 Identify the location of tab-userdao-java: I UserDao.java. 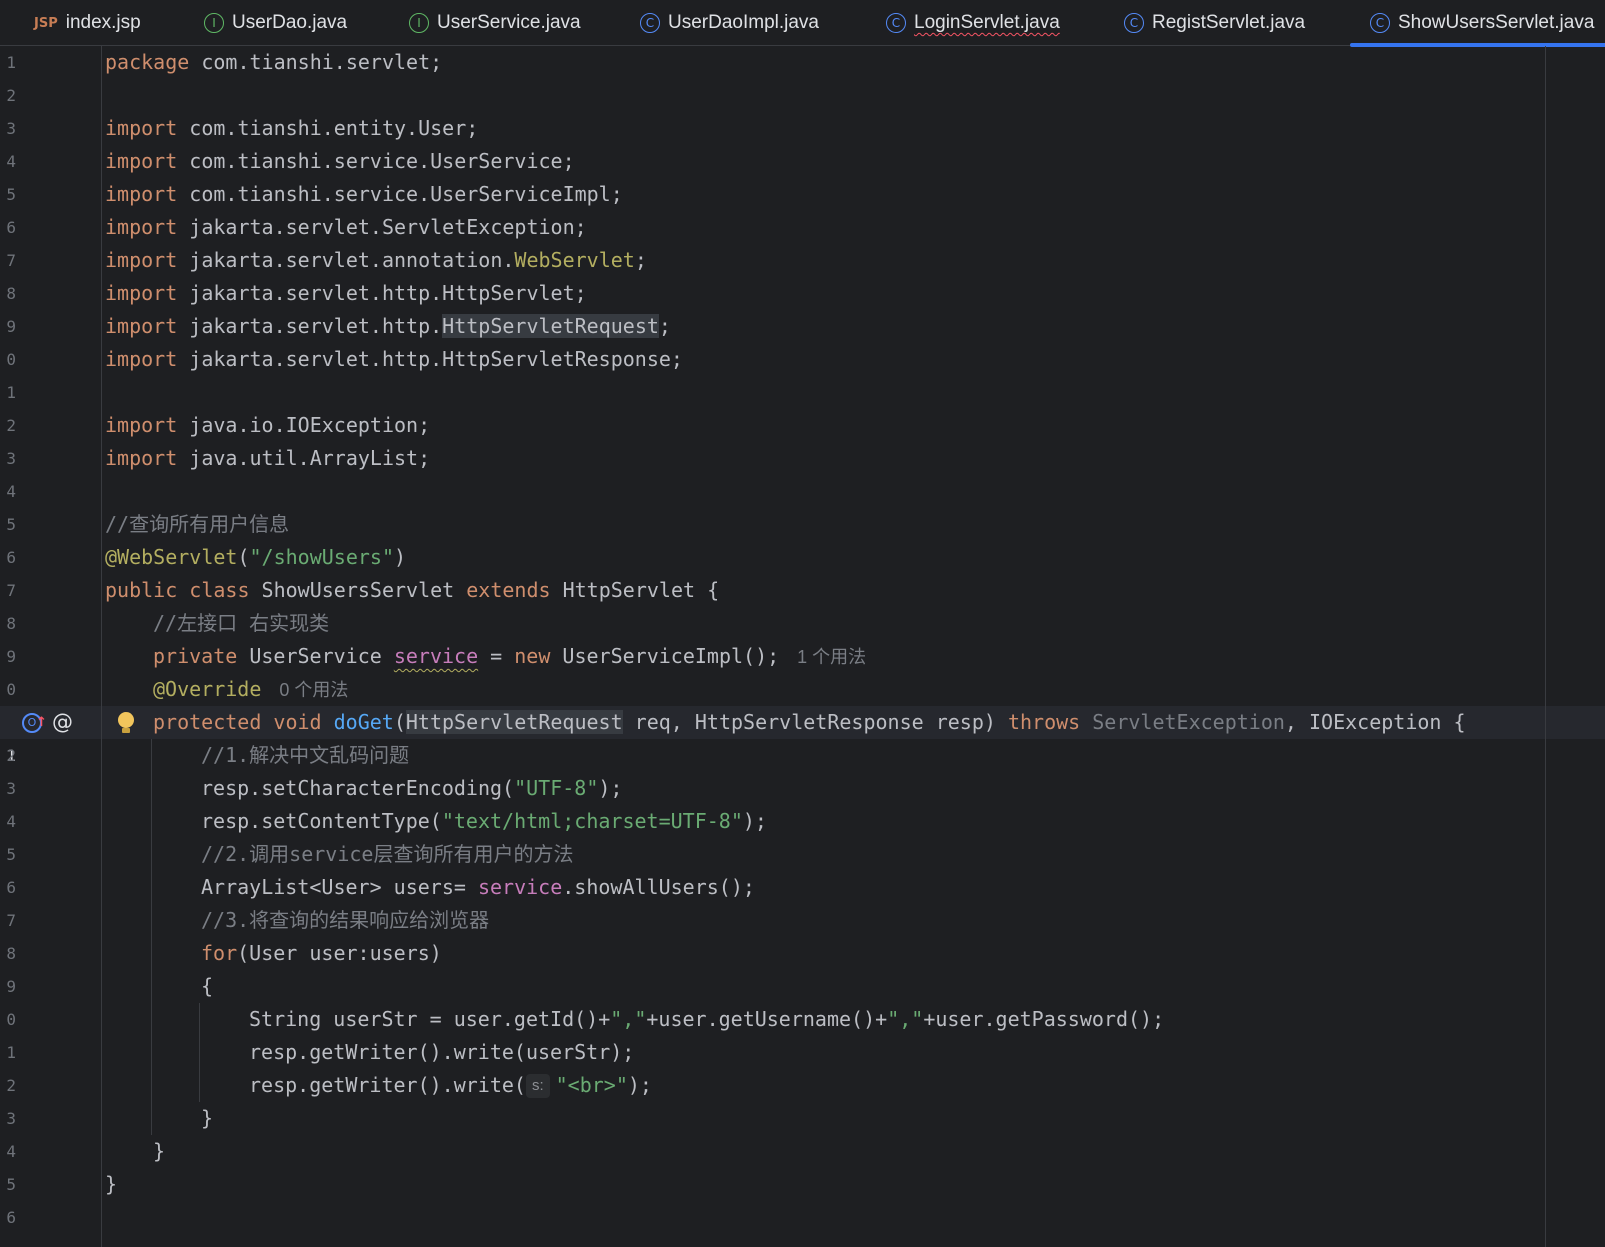
(275, 23).